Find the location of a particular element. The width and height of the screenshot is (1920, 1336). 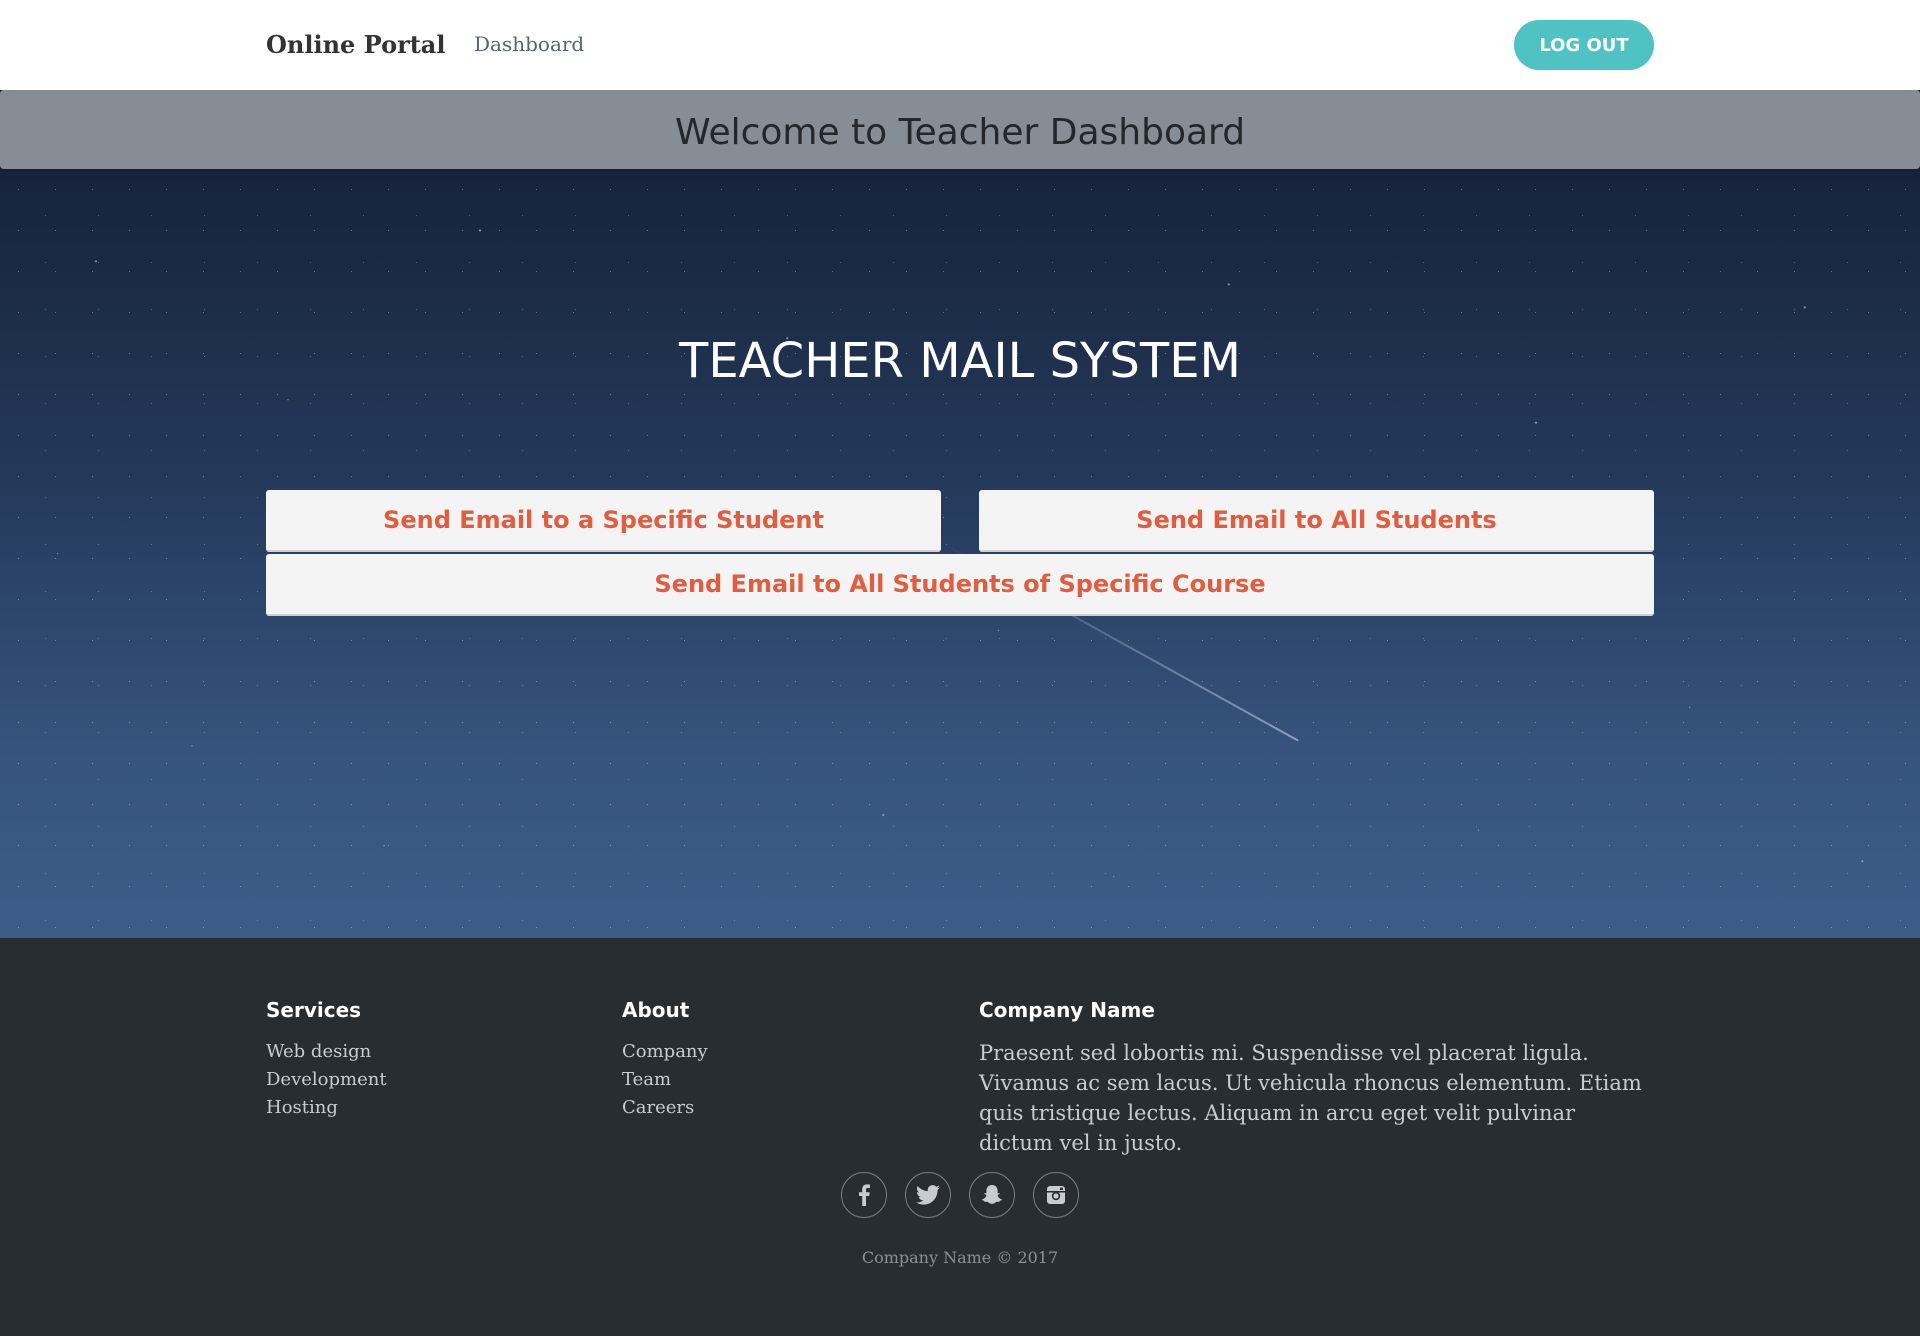

list-item: Hosting is located at coordinates (426, 1108).